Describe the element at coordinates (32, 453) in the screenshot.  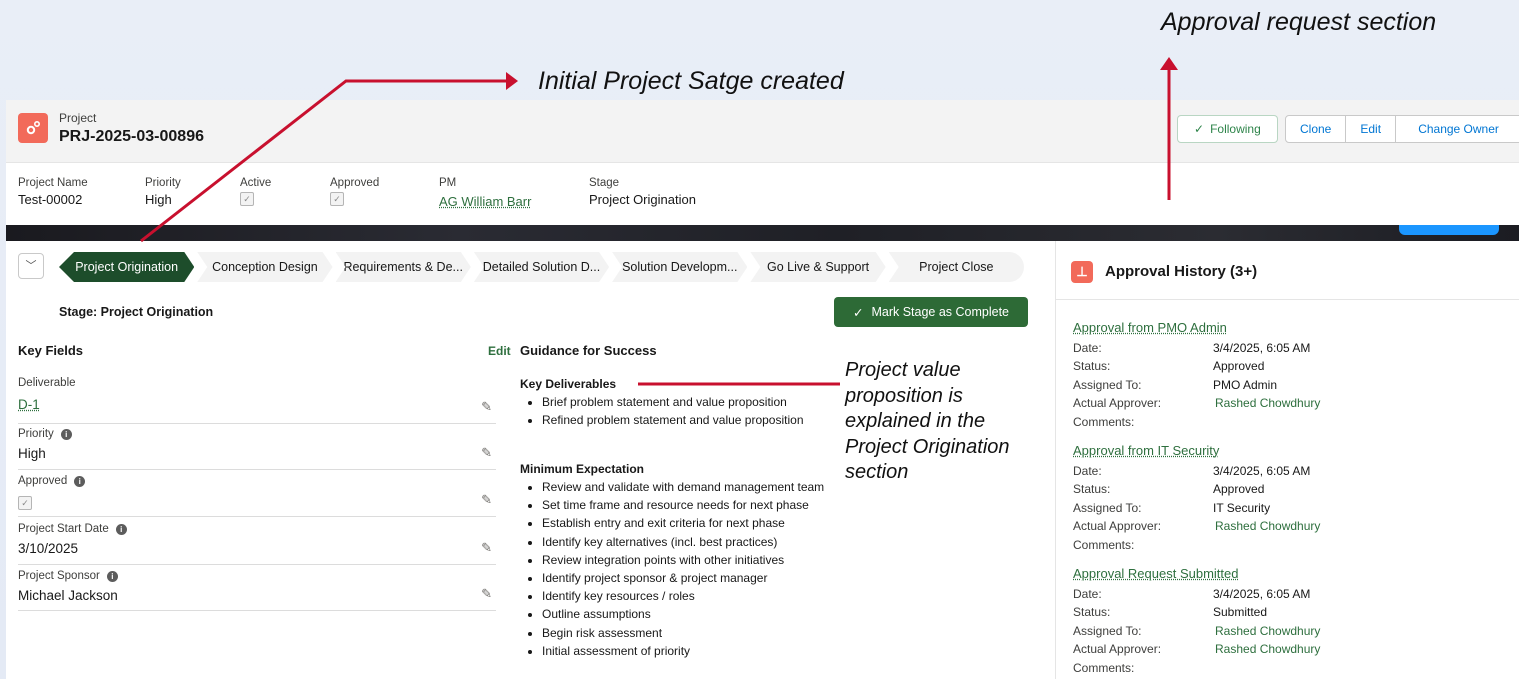
I see `priority-value: High` at that location.